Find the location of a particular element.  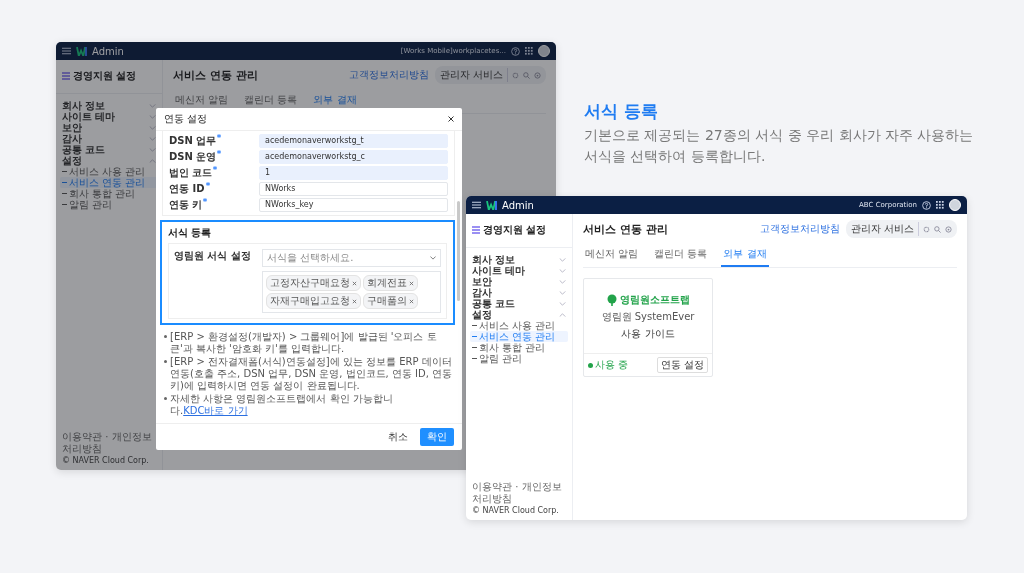

feature-description: 기본으로 제공되는 27종의 서식 중 우리 회사가 자주 사용하는 서식을 선택하여 등록합니다. is located at coordinates (779, 146).